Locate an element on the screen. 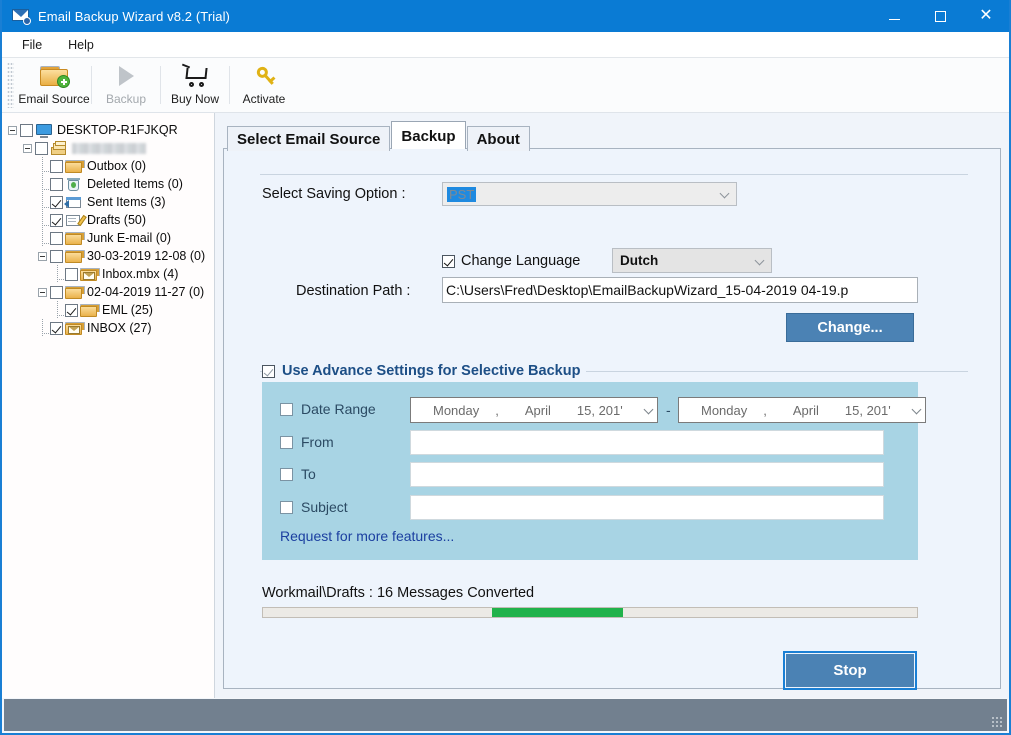 Image resolution: width=1011 pixels, height=735 pixels. menu-item-help: Help is located at coordinates (81, 45).